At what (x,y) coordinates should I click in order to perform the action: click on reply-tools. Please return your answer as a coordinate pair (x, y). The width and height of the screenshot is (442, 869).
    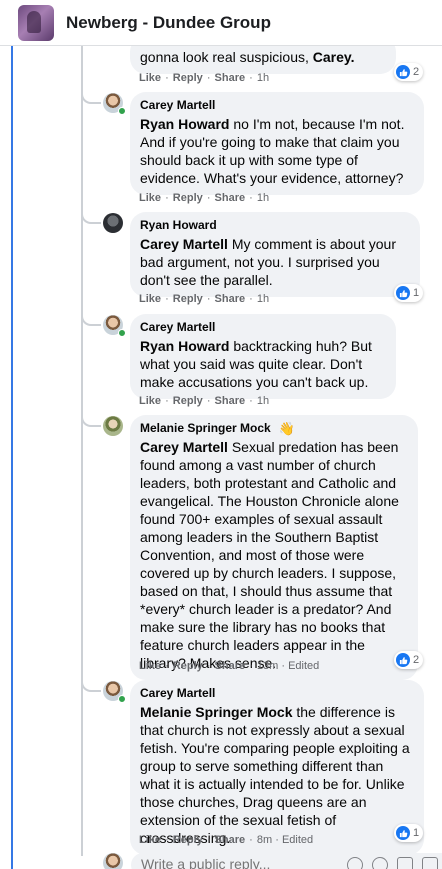
    Looking at the image, I should click on (392, 863).